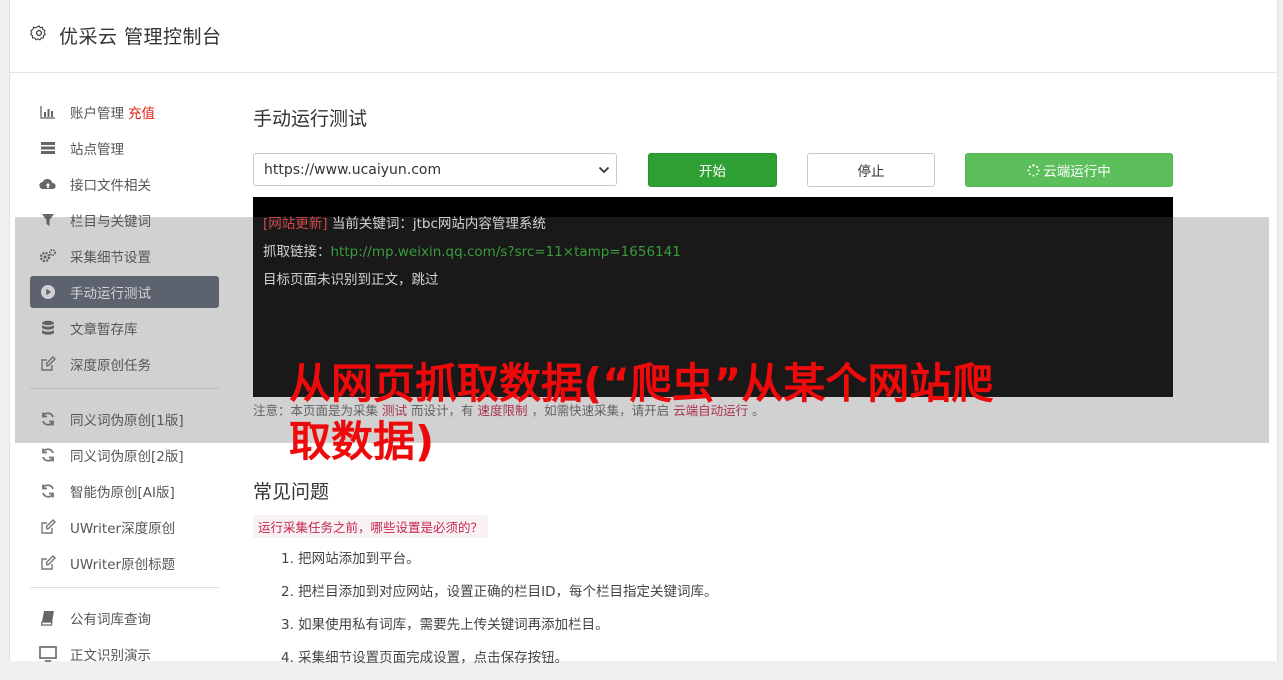 This screenshot has width=1283, height=680. I want to click on sidebar-item-text-recognition: 正文识别演示, so click(124, 654).